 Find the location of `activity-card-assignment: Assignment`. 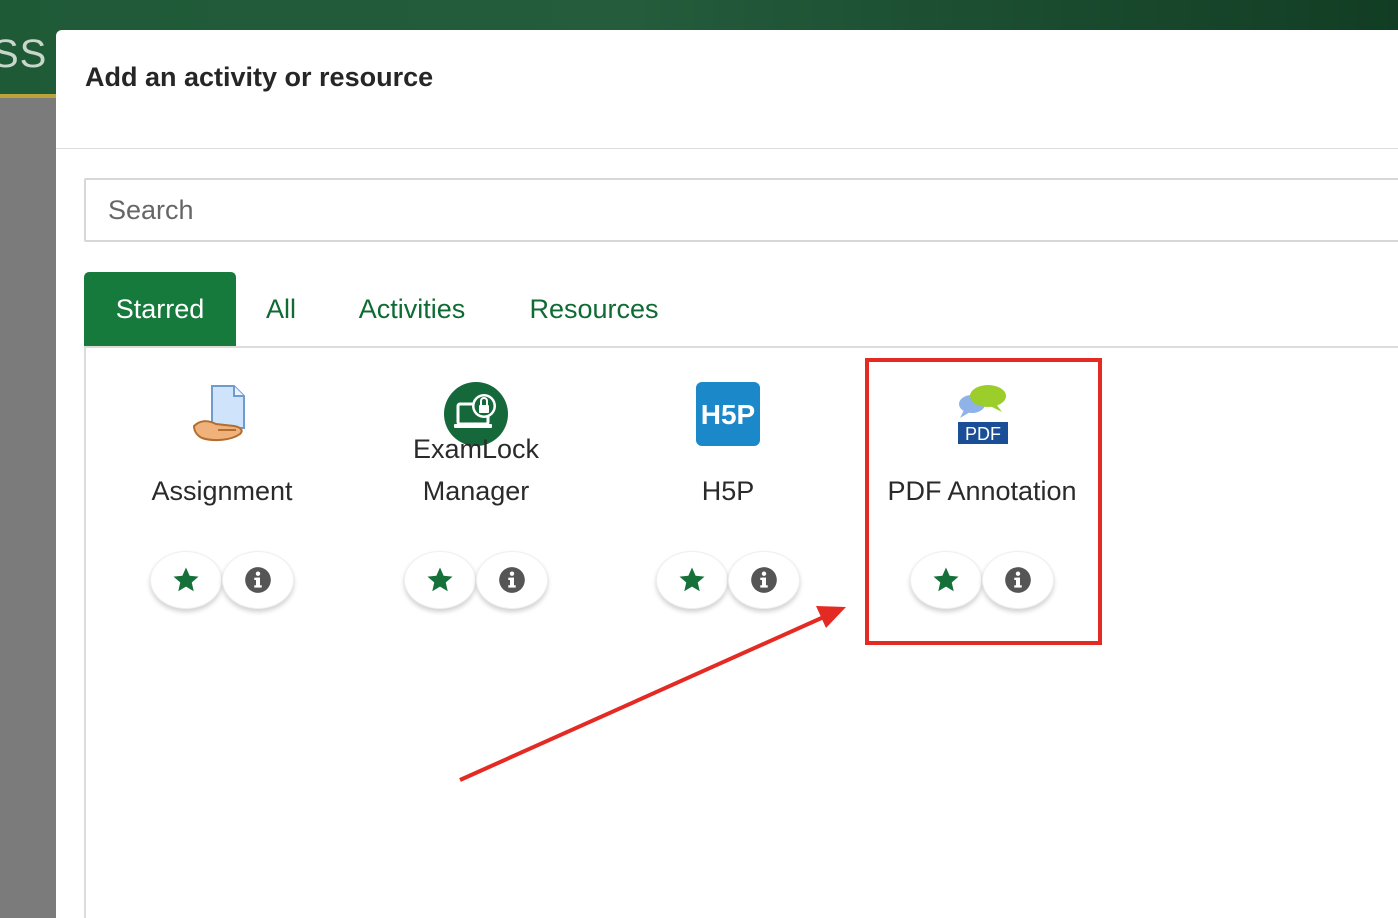

activity-card-assignment: Assignment is located at coordinates (222, 496).